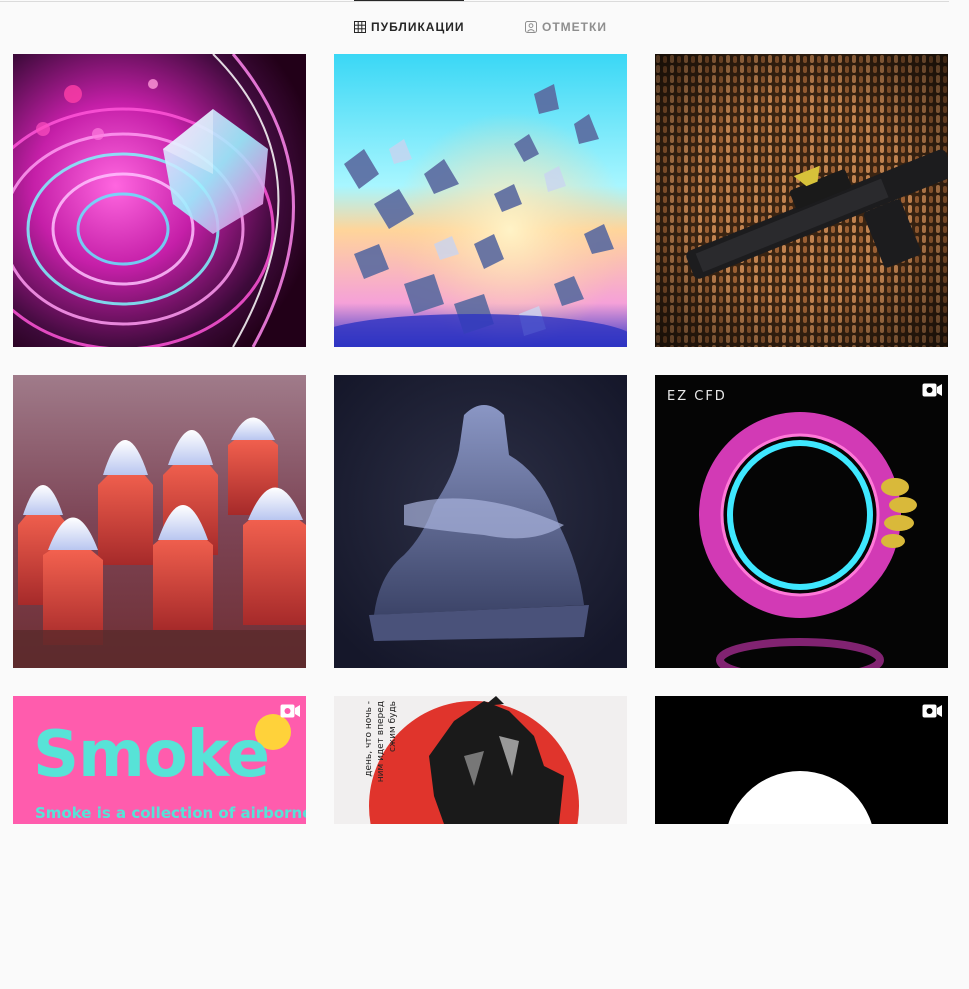 This screenshot has width=969, height=989. I want to click on post-image-flower-buds, so click(159, 521).